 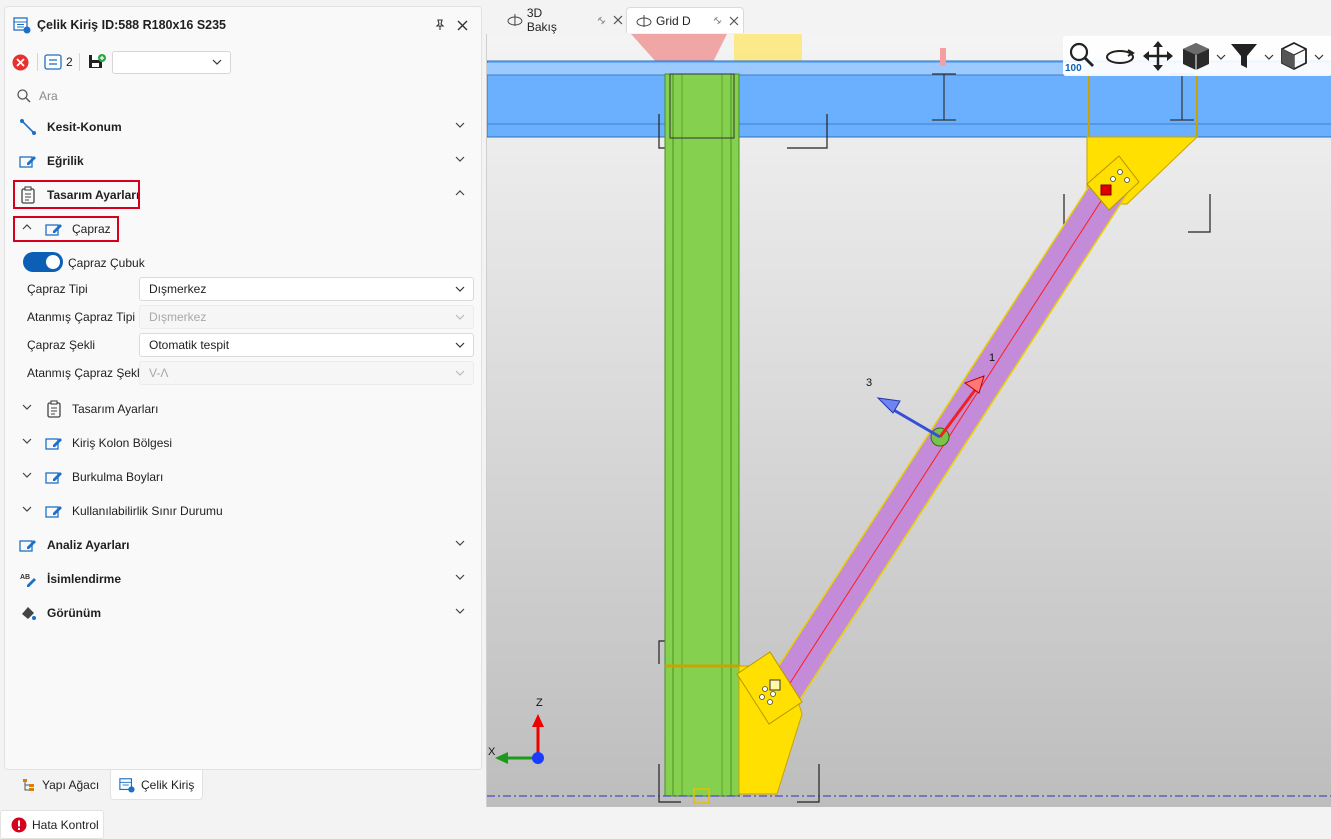 I want to click on axis-1-label: 1, so click(x=992, y=358).